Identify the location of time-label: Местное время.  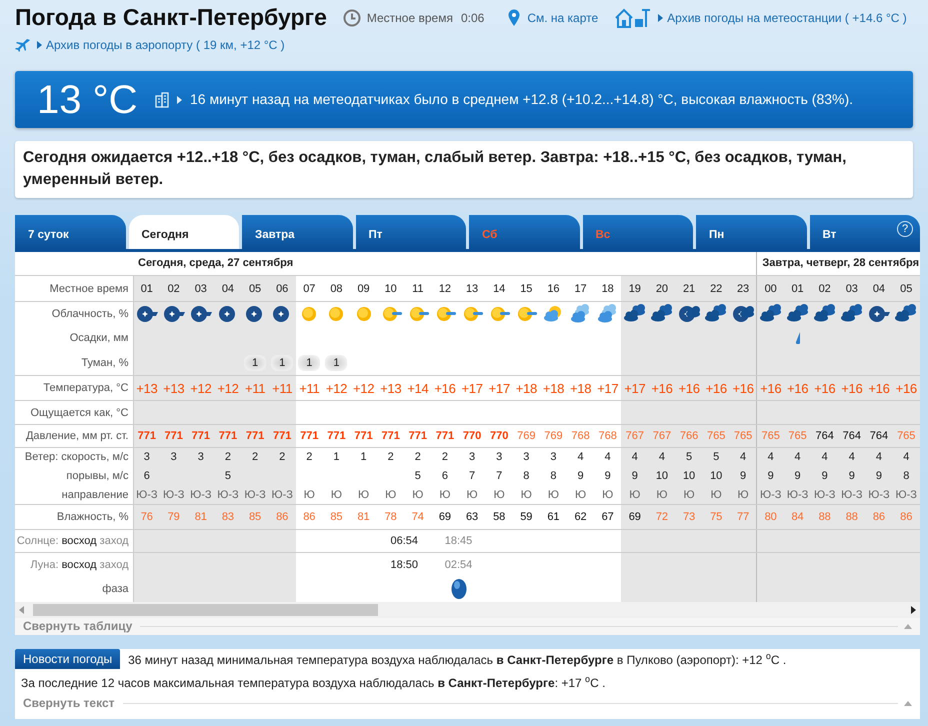
(409, 18).